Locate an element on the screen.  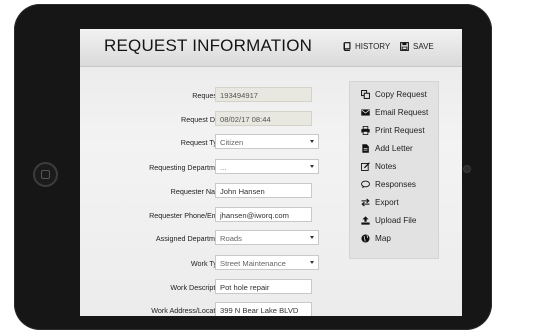
actions-panel: Copy Request Email Request Print Request is located at coordinates (394, 170).